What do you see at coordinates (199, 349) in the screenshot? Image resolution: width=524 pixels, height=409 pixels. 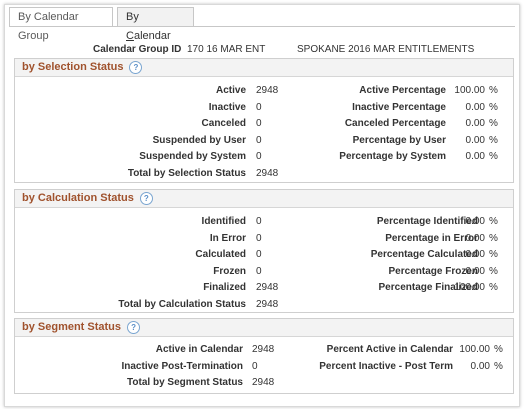 I see `status-label: Active in Calendar` at bounding box center [199, 349].